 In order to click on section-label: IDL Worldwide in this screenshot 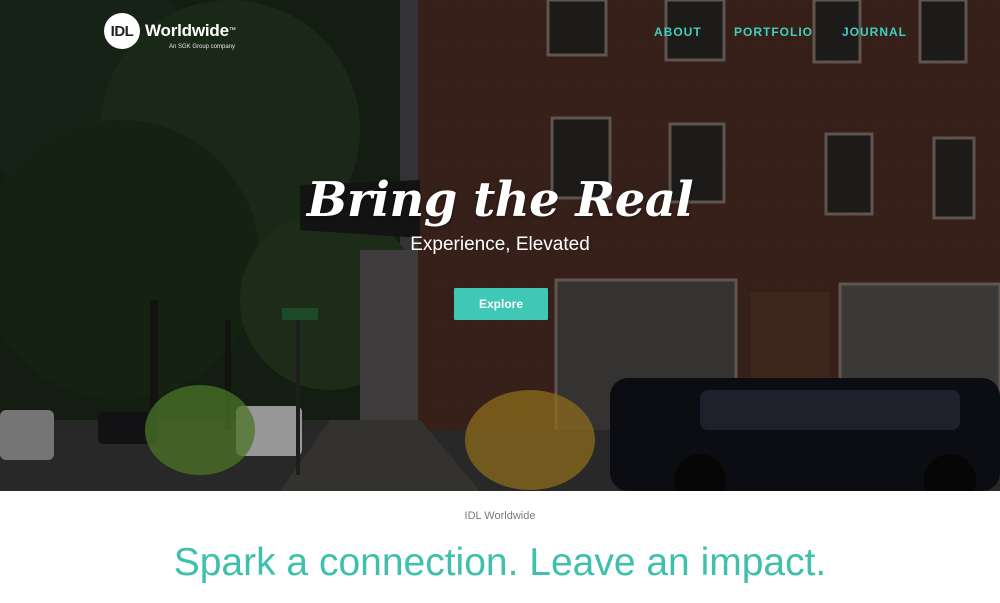, I will do `click(500, 516)`.